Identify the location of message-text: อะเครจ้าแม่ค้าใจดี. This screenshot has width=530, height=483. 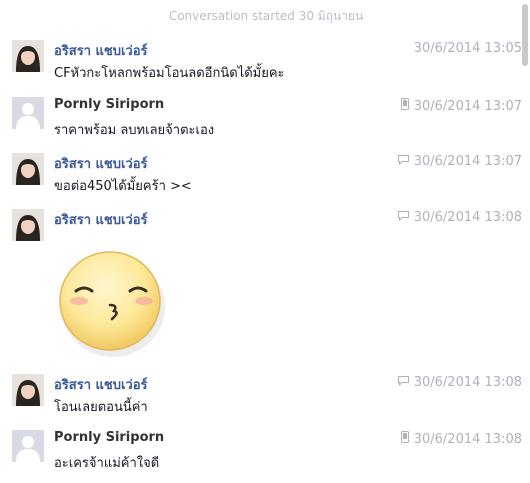
(107, 463).